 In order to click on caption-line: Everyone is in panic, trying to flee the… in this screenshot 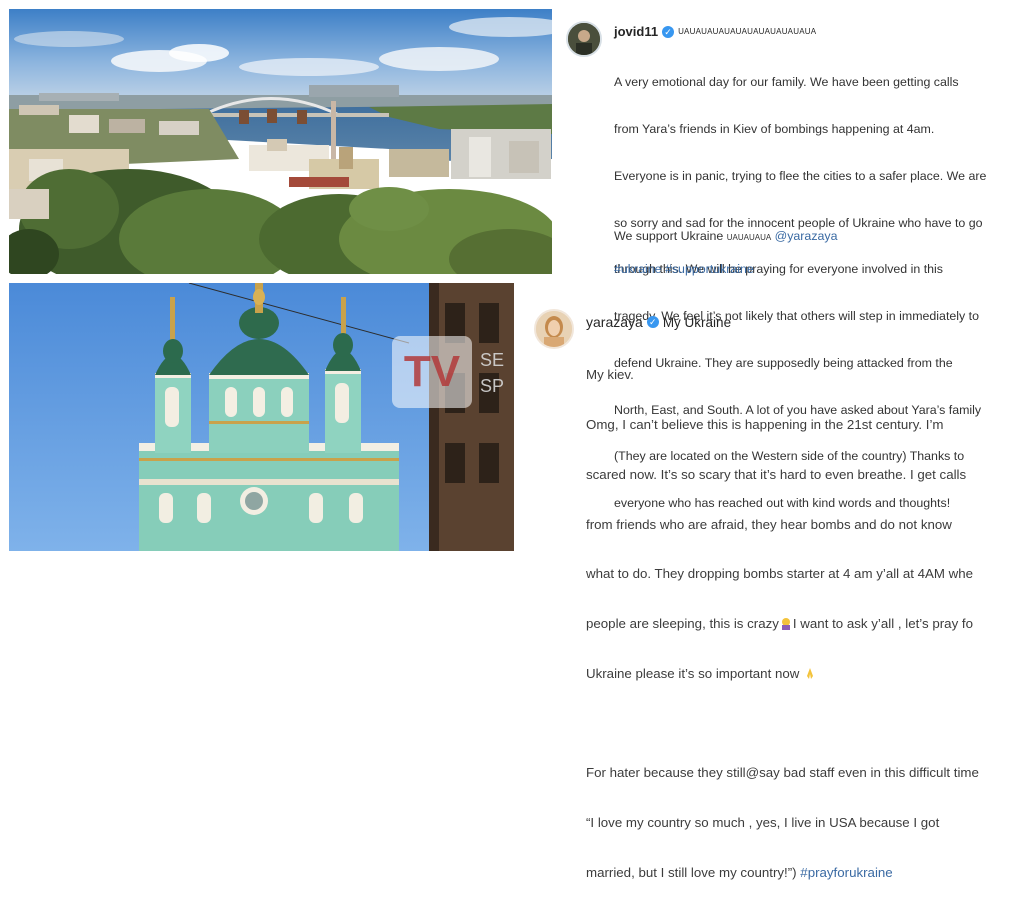, I will do `click(800, 175)`.